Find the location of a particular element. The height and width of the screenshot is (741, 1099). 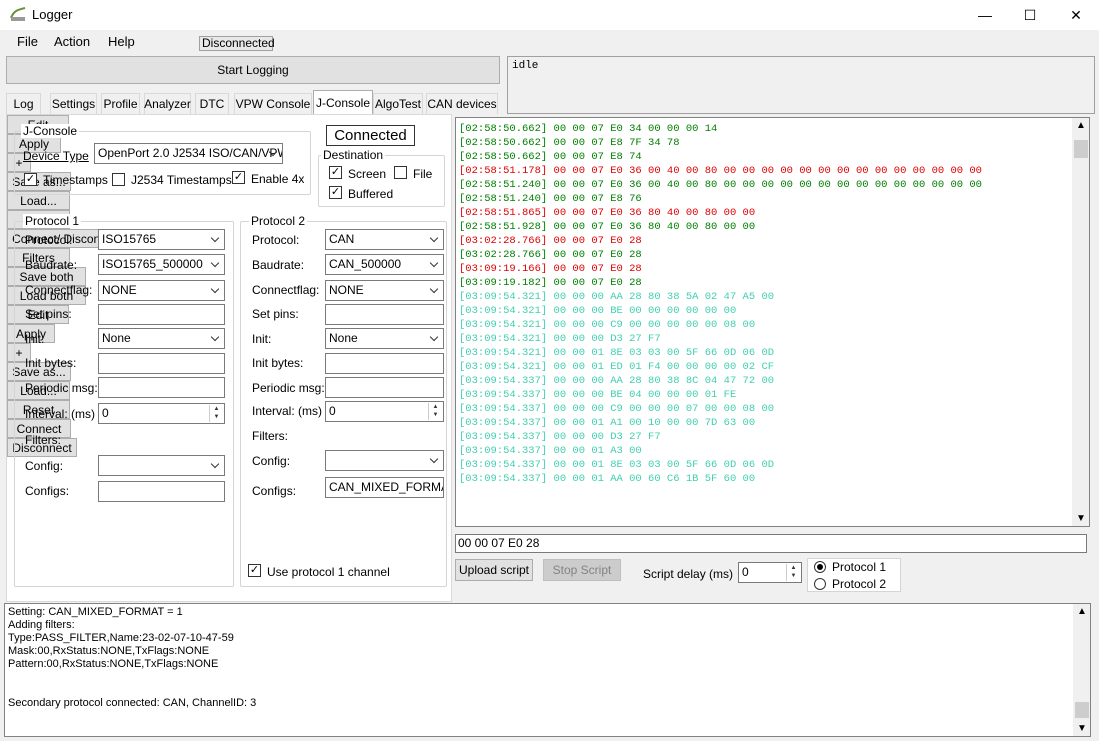

scroll-up-icon: ▲ is located at coordinates (1081, 125).